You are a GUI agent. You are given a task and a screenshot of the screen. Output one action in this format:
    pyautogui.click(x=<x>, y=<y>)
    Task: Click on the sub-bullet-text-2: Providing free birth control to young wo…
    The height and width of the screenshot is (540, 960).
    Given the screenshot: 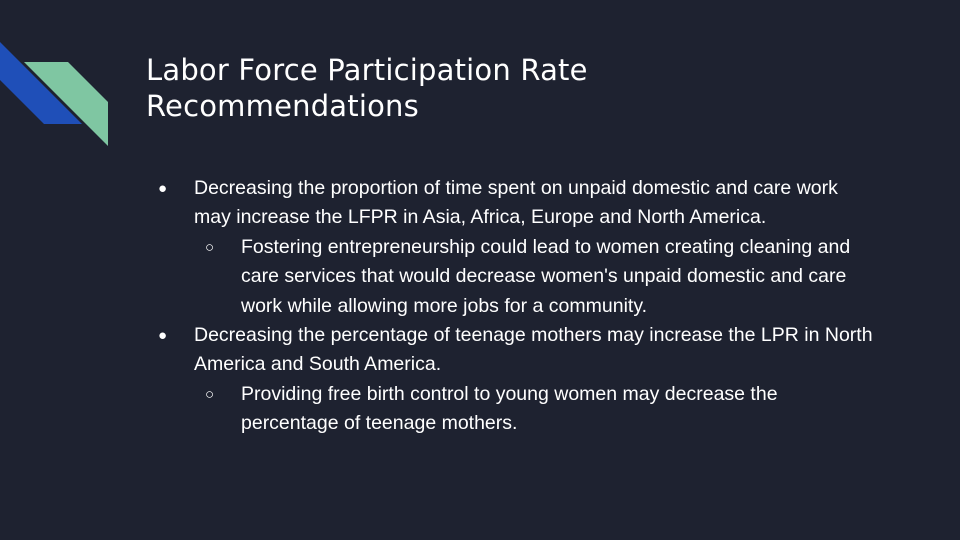 What is the action you would take?
    pyautogui.click(x=509, y=408)
    